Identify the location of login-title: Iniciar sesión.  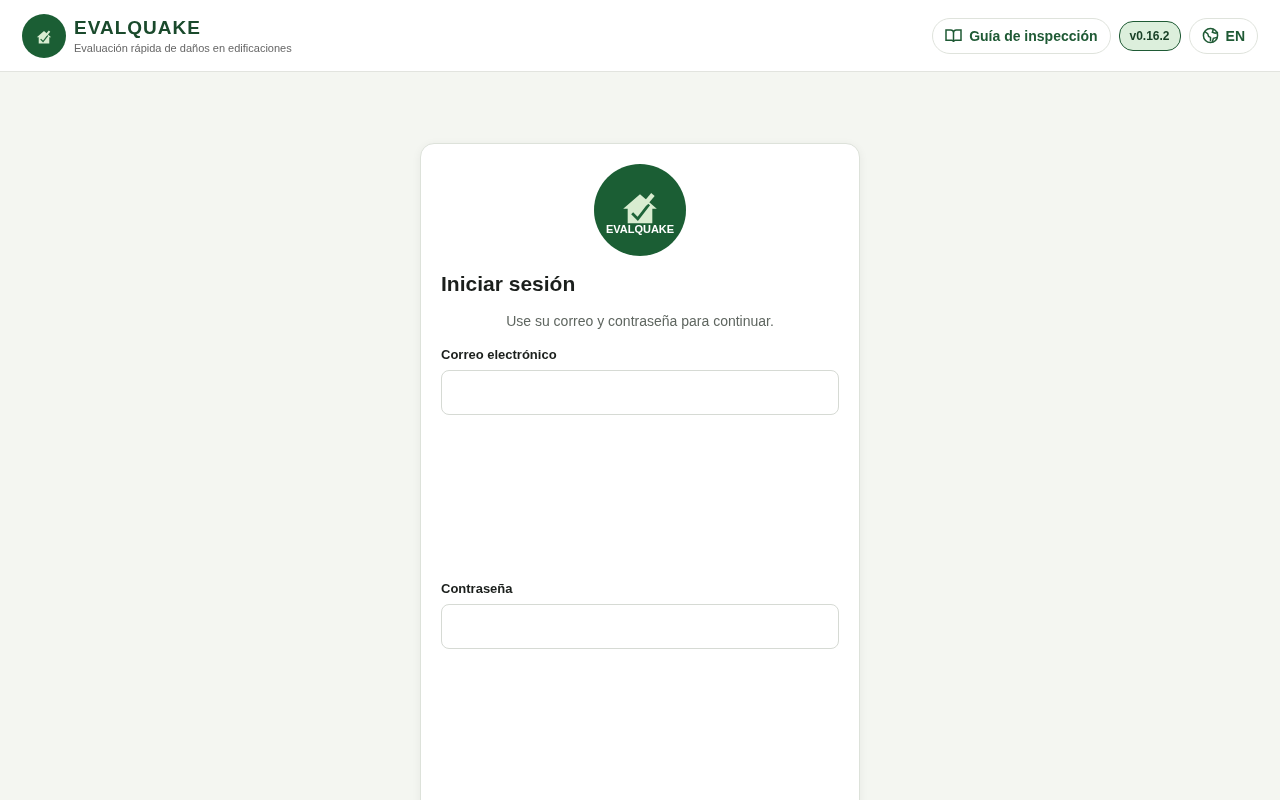
(509, 284).